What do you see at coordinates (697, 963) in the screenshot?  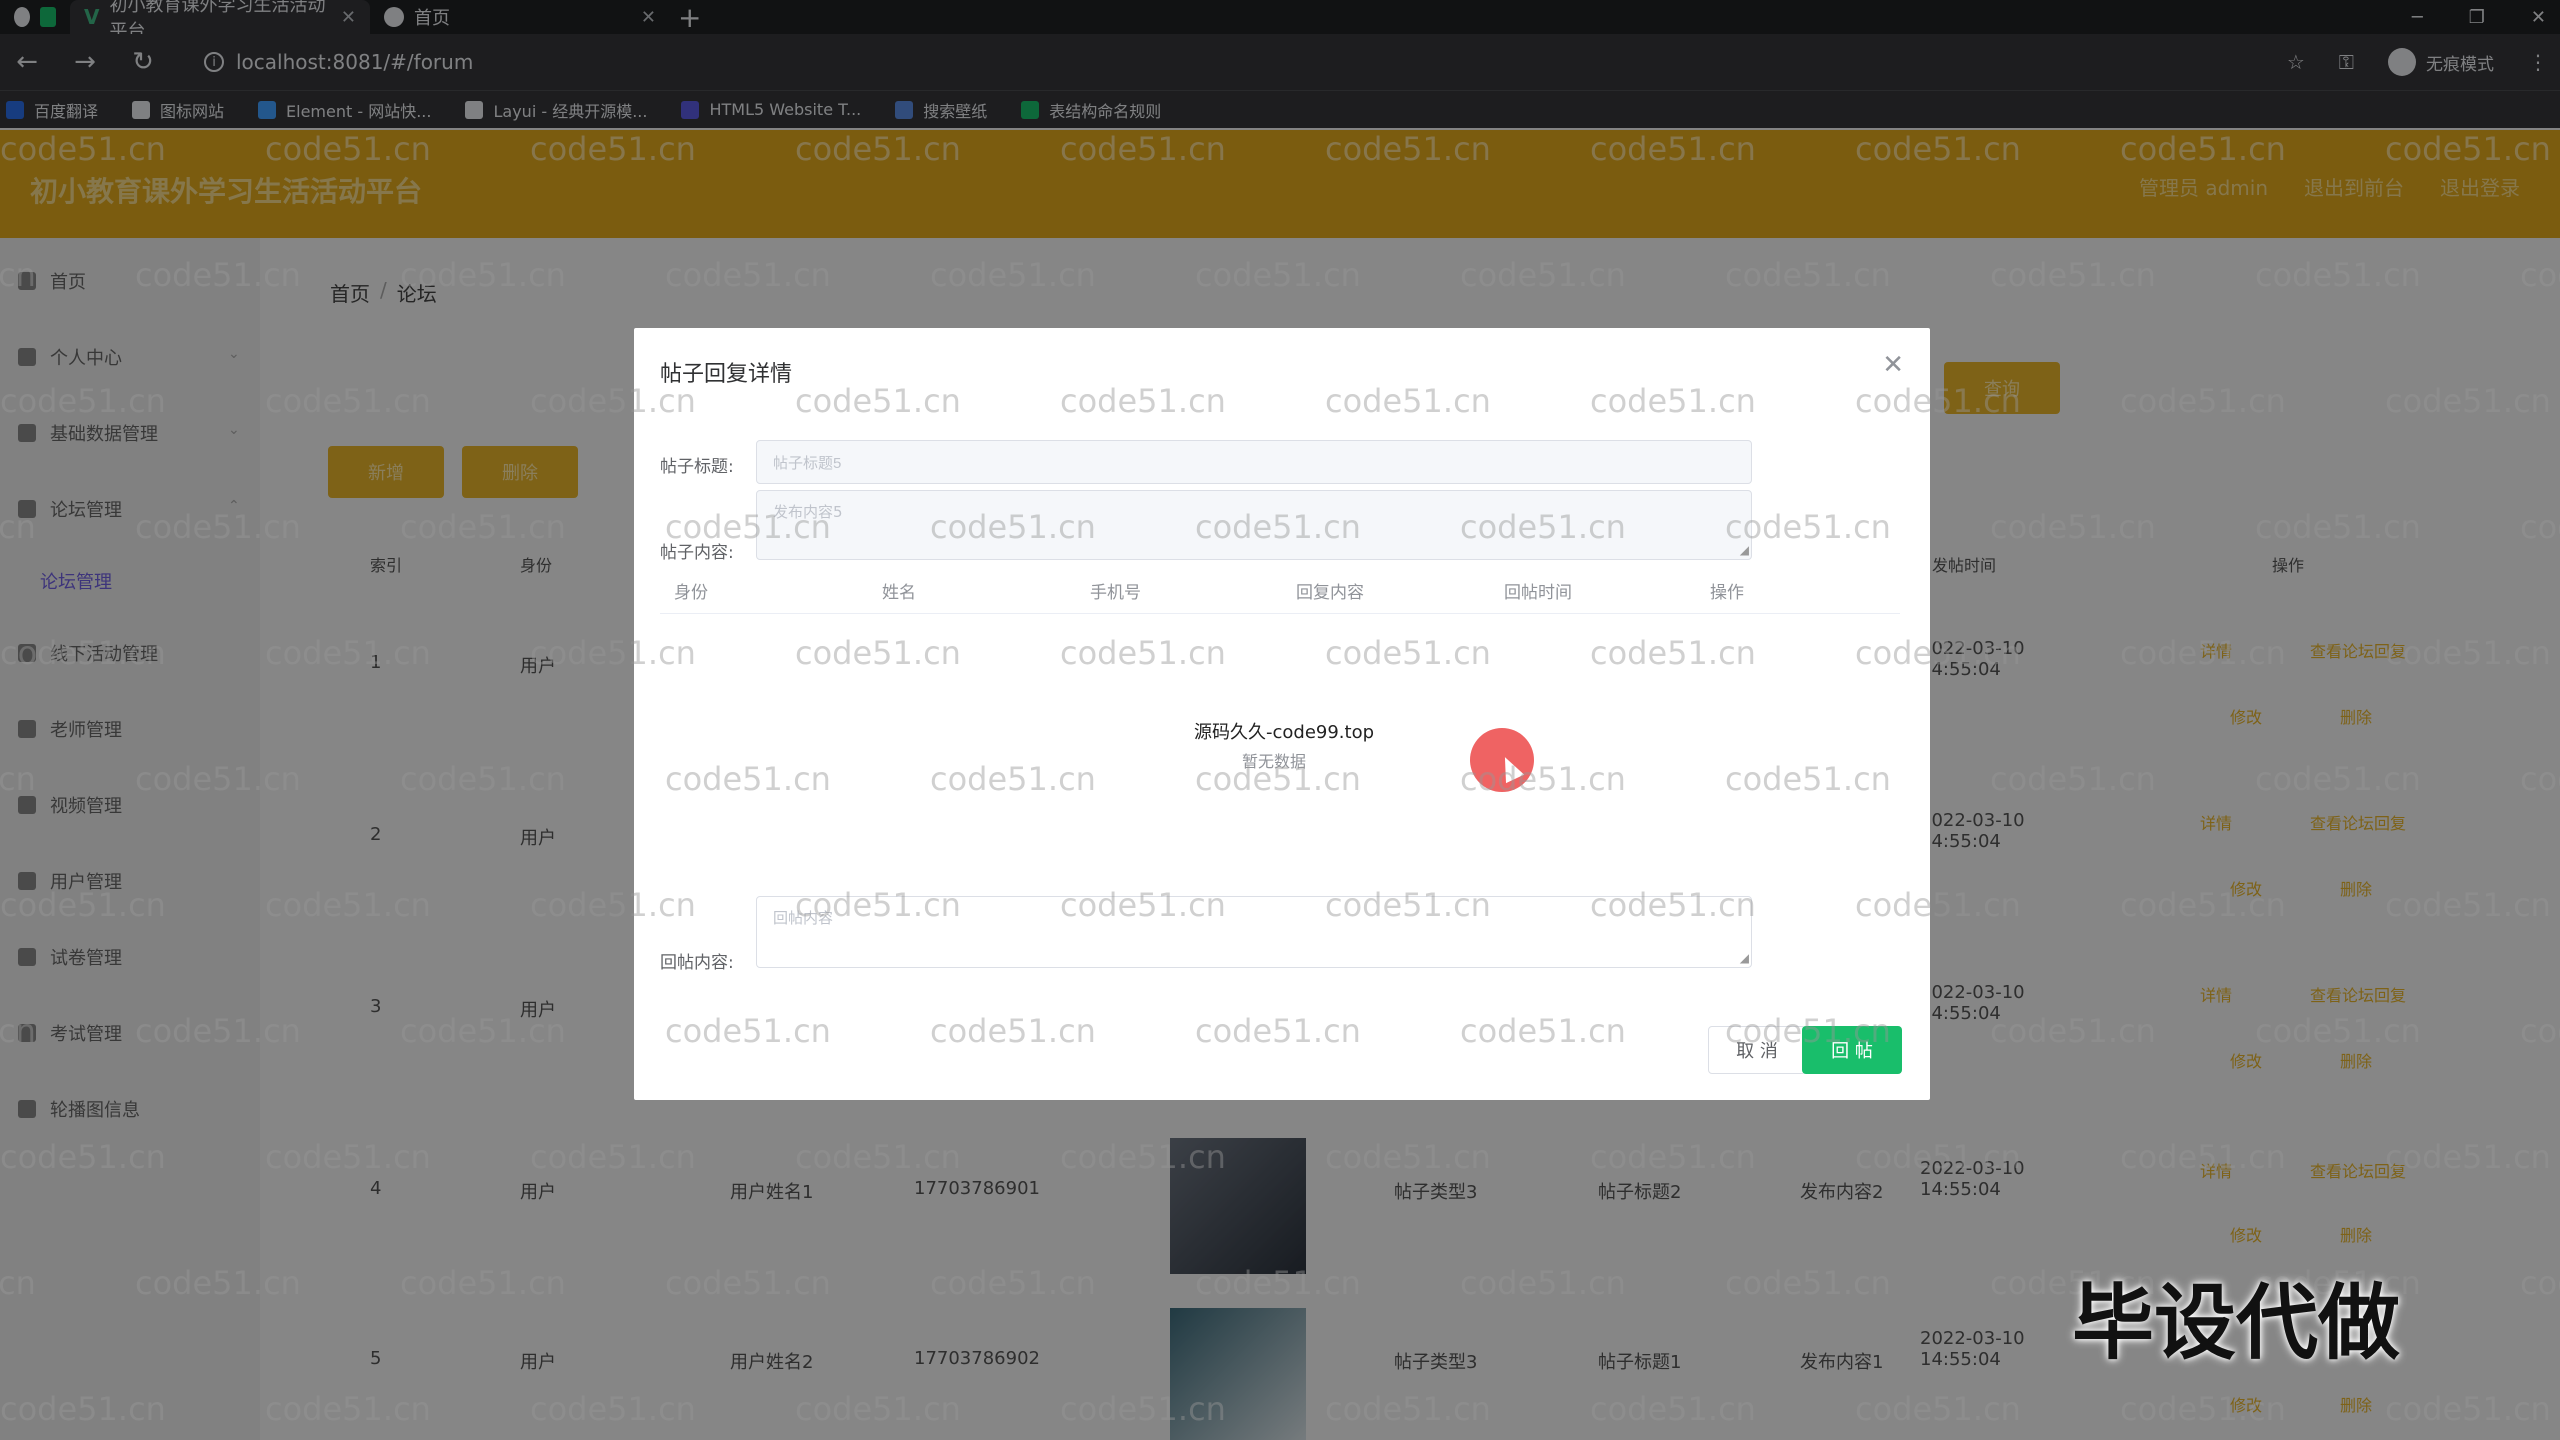 I see `reply-content-label: 回帖内容:` at bounding box center [697, 963].